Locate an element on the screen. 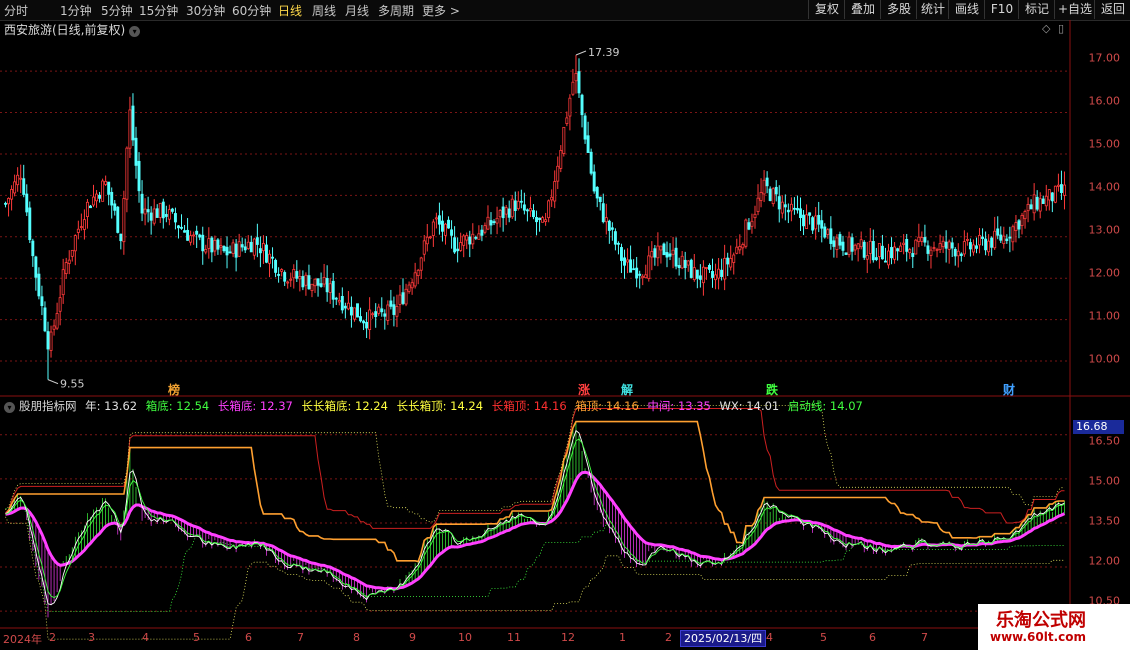  min-pointer is located at coordinates (53, 382).